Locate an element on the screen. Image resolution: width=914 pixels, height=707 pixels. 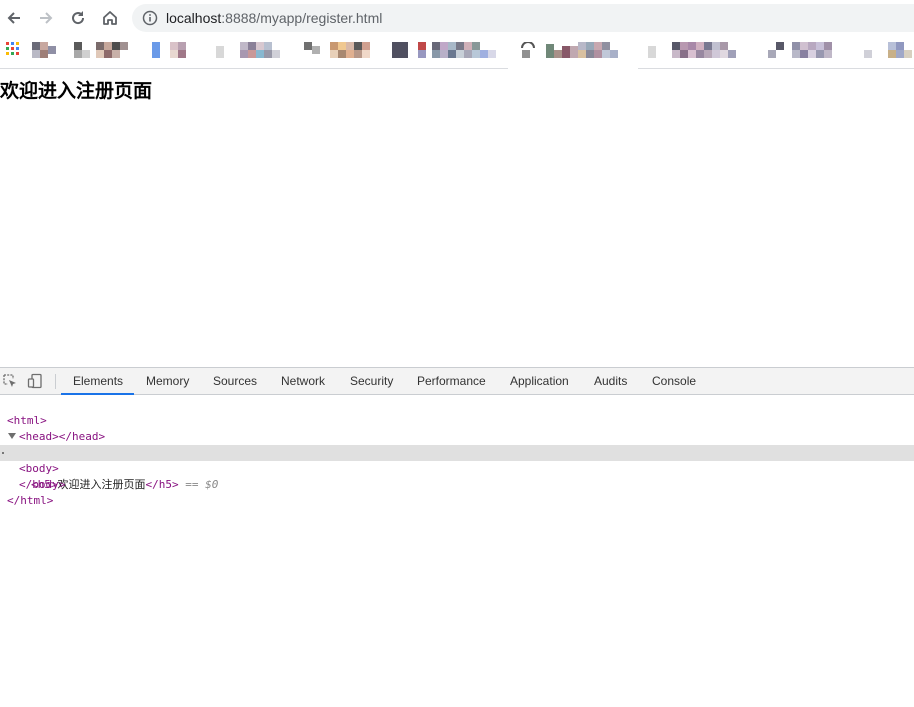
tab-memory: Memory is located at coordinates (167, 381).